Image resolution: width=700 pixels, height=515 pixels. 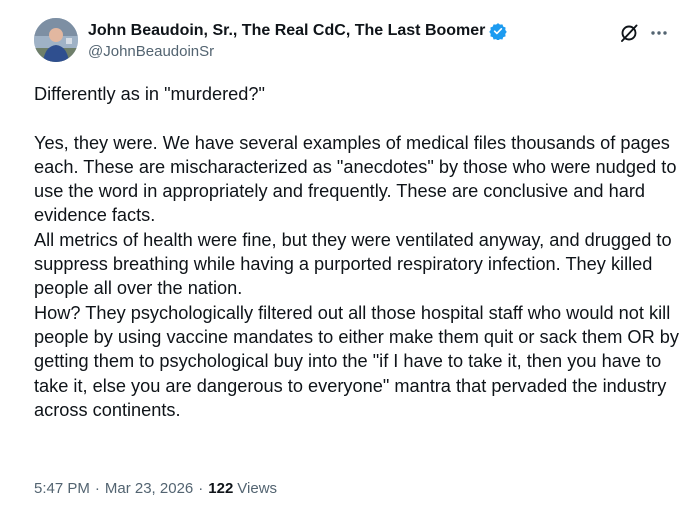 What do you see at coordinates (629, 33) in the screenshot?
I see `grok-slash-circle-icon` at bounding box center [629, 33].